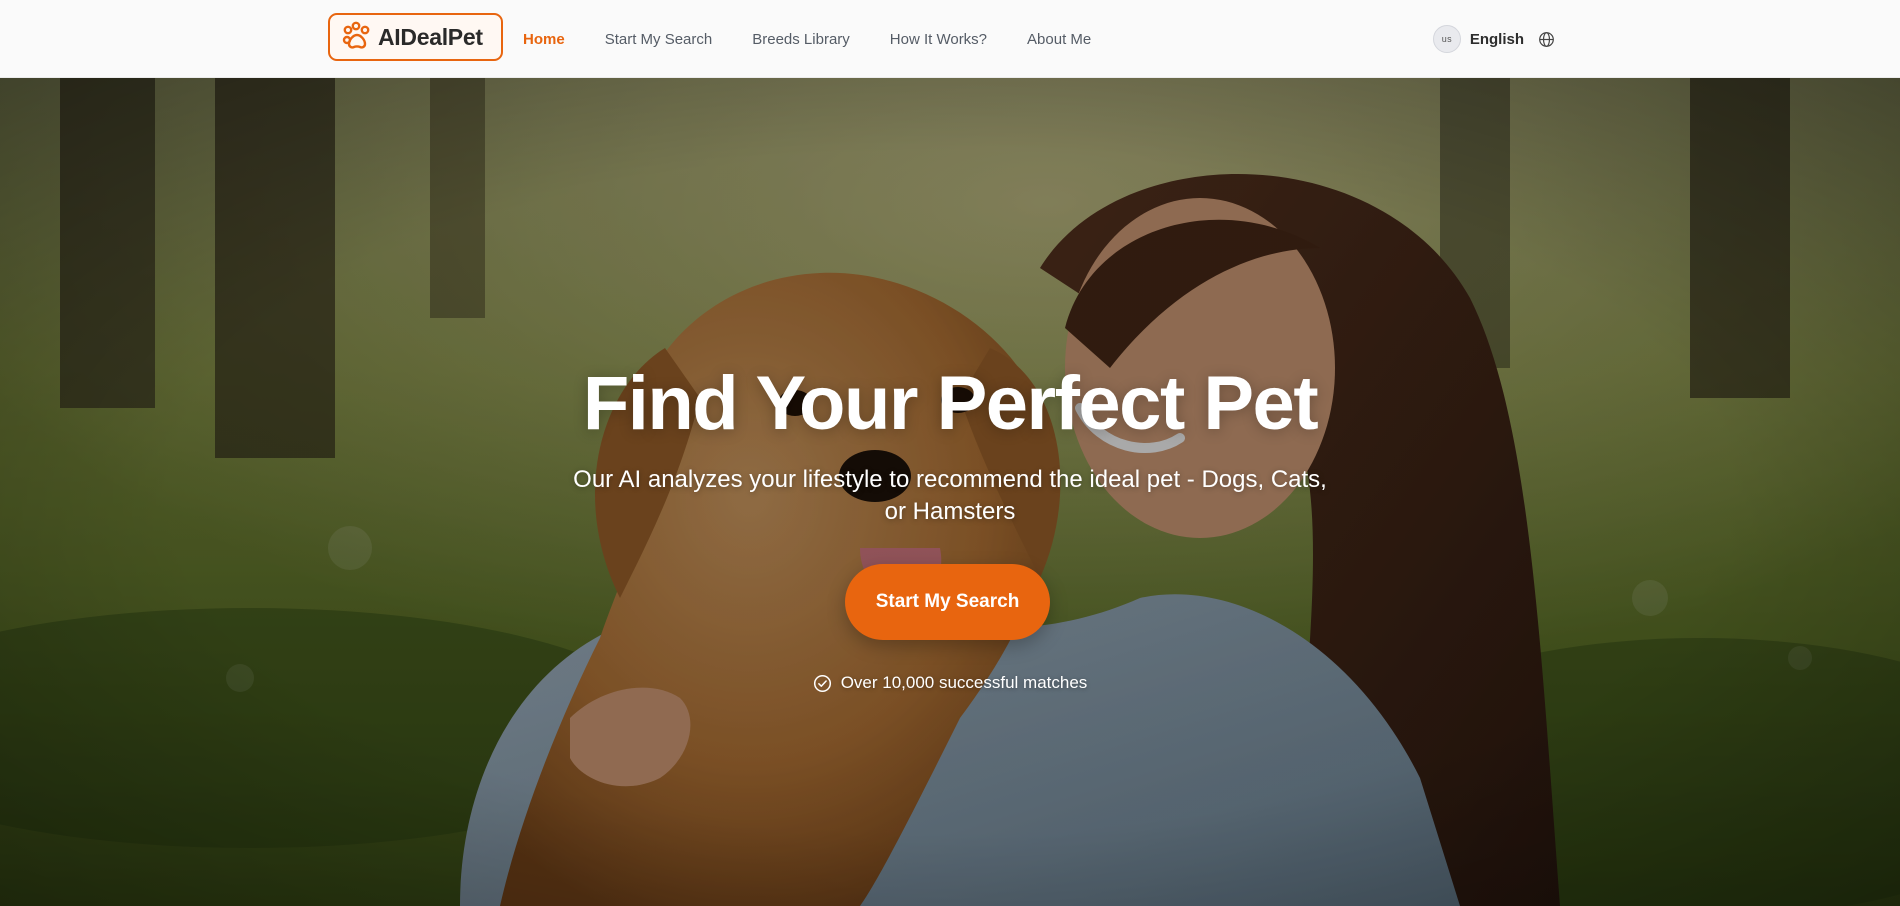  What do you see at coordinates (544, 39) in the screenshot?
I see `nav-home: Home` at bounding box center [544, 39].